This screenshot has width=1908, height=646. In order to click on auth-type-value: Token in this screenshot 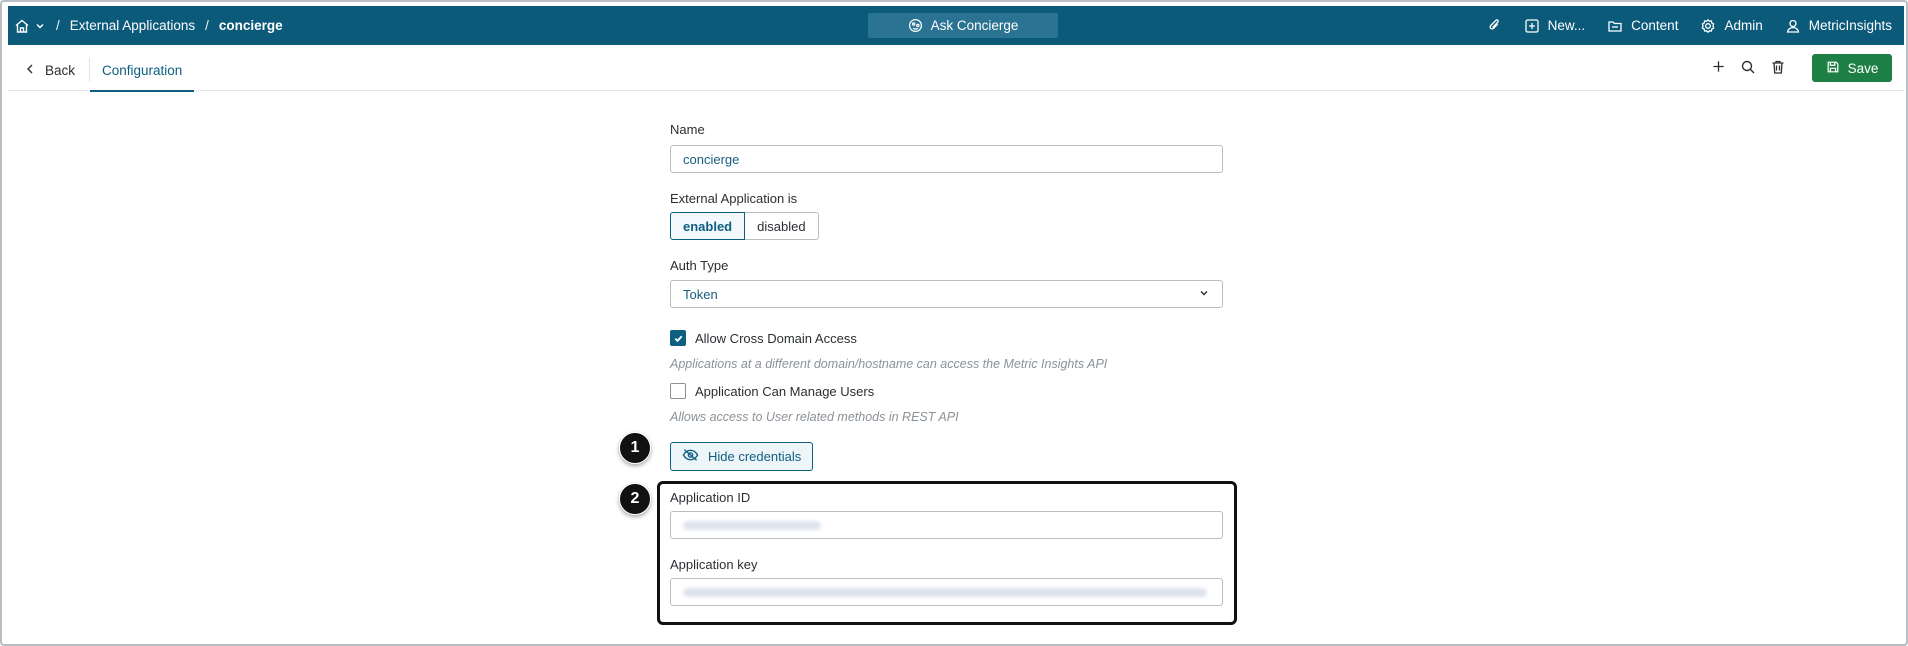, I will do `click(700, 294)`.